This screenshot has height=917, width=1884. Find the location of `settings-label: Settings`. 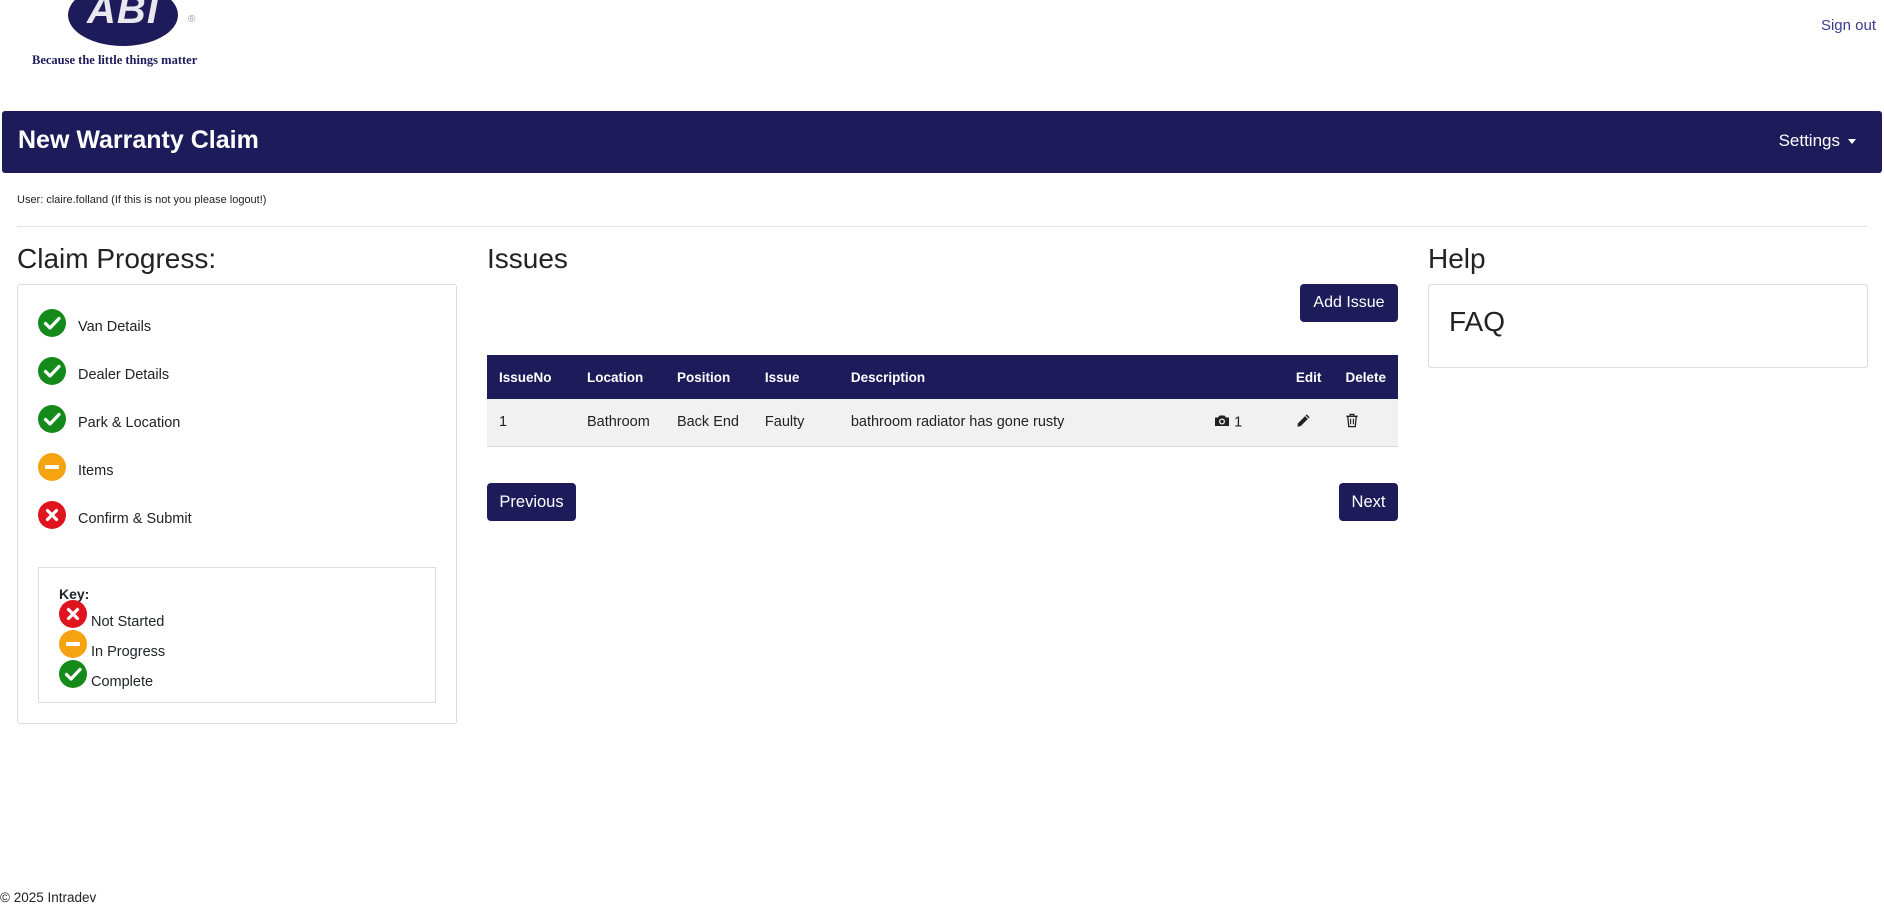

settings-label: Settings is located at coordinates (1809, 140).